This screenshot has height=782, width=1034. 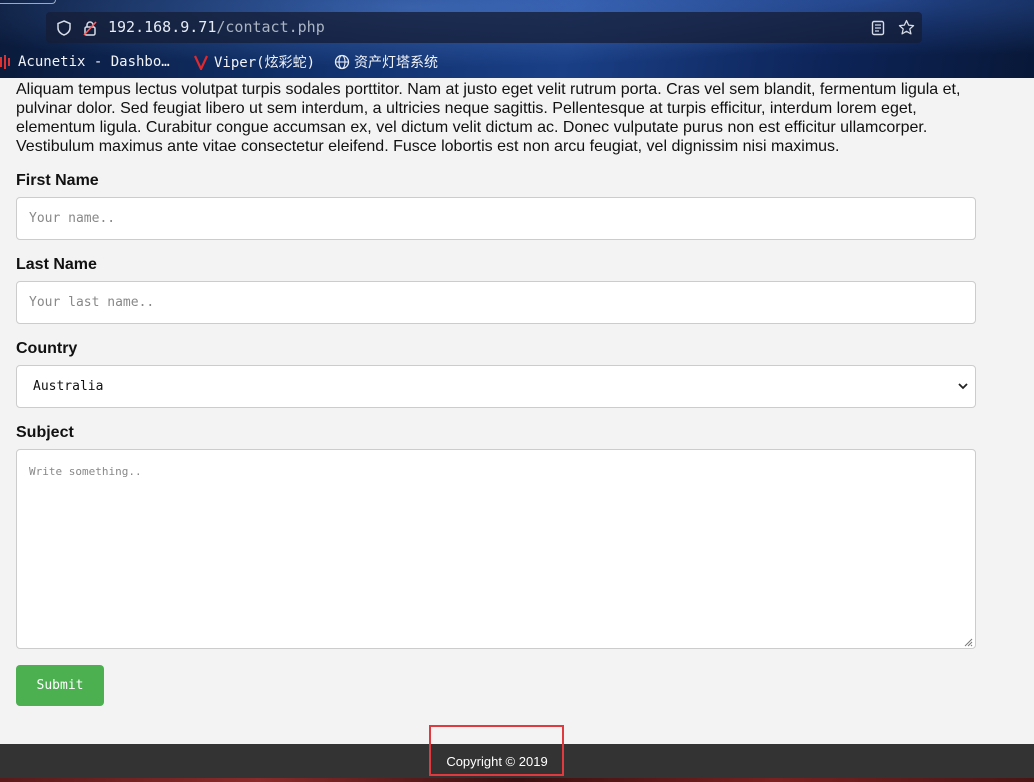 What do you see at coordinates (496, 750) in the screenshot?
I see `highlight-box` at bounding box center [496, 750].